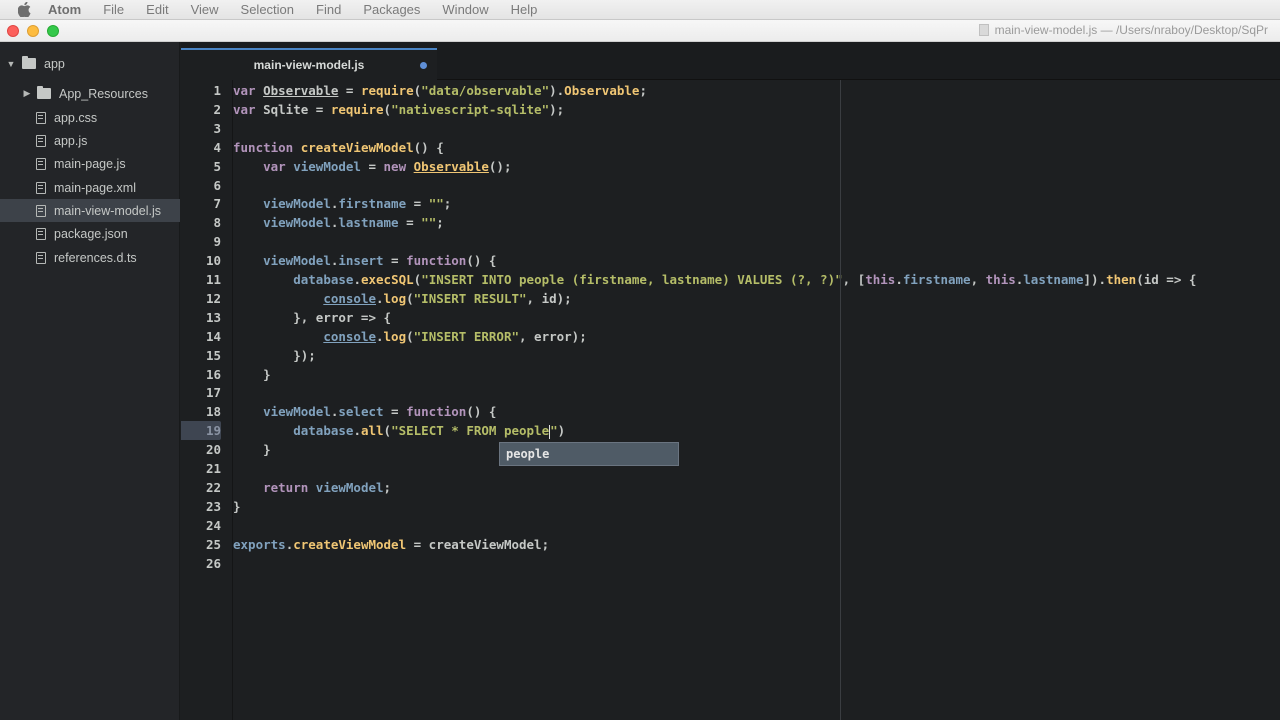 This screenshot has width=1280, height=720. I want to click on code-line: viewModel.lastname = "";, so click(338, 222).